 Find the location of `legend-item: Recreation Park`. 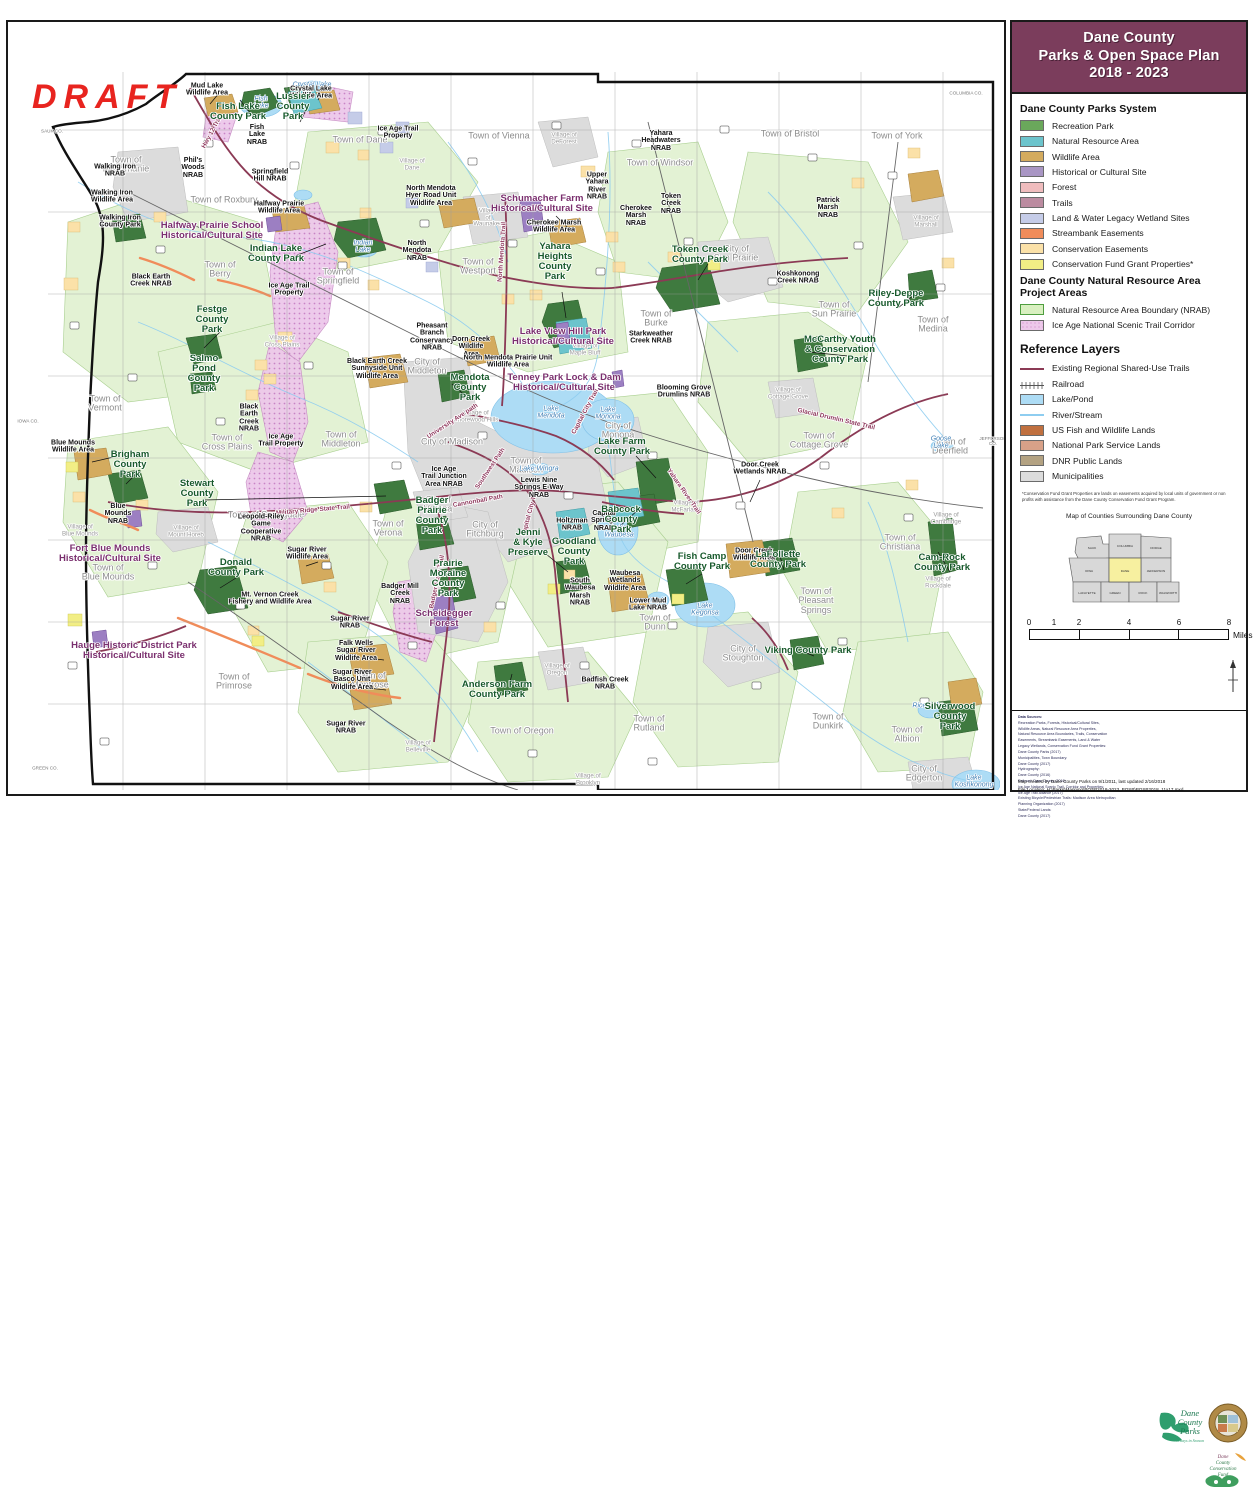

legend-item: Recreation Park is located at coordinates (1129, 125).